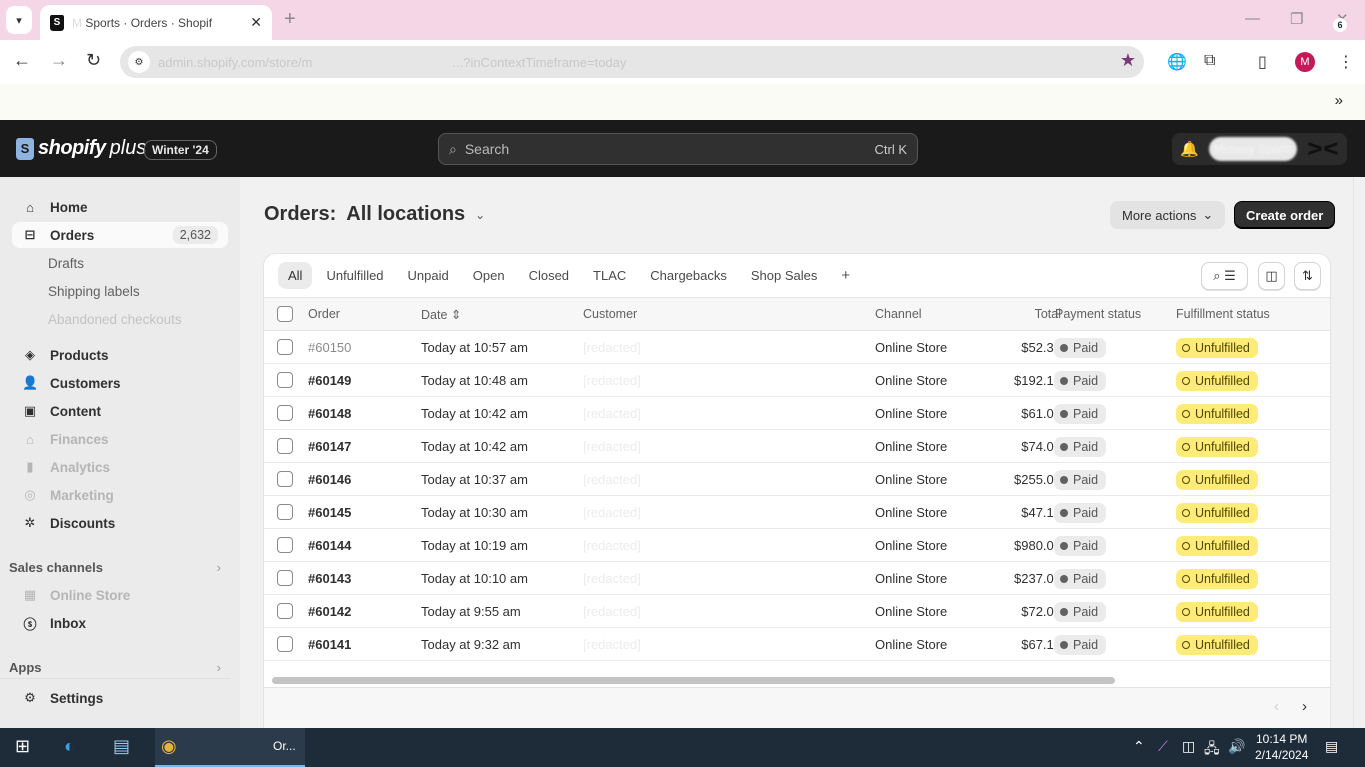 This screenshot has width=1365, height=767. What do you see at coordinates (1339, 100) in the screenshot?
I see `bookmarks-overflow-icon: »` at bounding box center [1339, 100].